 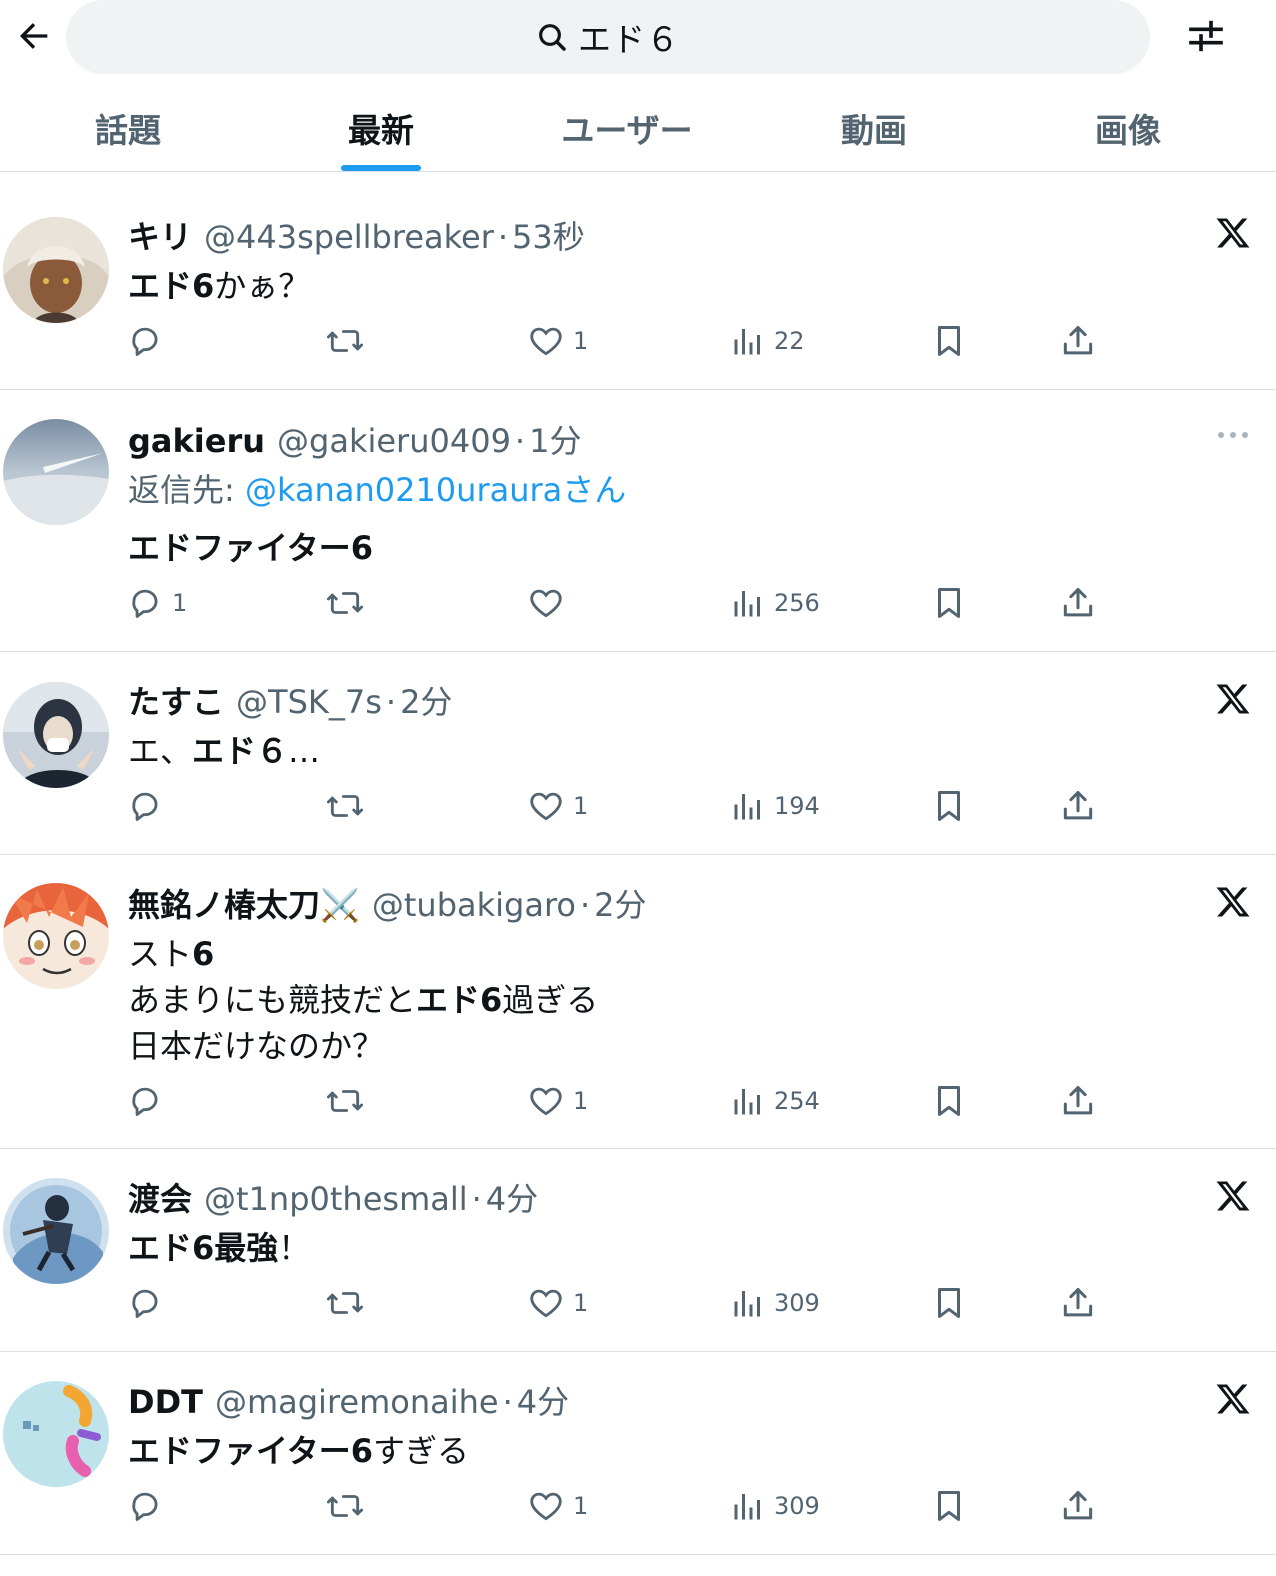 What do you see at coordinates (34, 36) in the screenshot?
I see `back-button` at bounding box center [34, 36].